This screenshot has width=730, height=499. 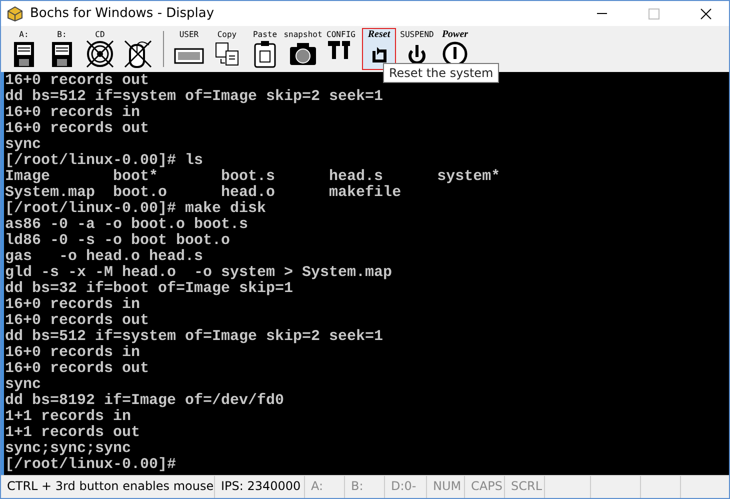 What do you see at coordinates (252, 177) in the screenshot?
I see `terminal-line: Image boot* boot.s head.s system*` at bounding box center [252, 177].